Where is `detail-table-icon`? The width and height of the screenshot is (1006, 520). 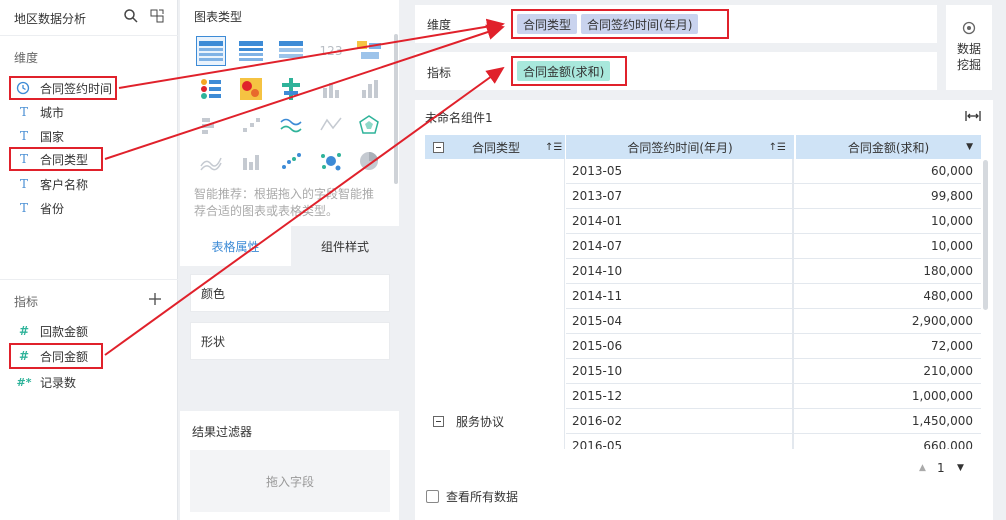 detail-table-icon is located at coordinates (291, 49).